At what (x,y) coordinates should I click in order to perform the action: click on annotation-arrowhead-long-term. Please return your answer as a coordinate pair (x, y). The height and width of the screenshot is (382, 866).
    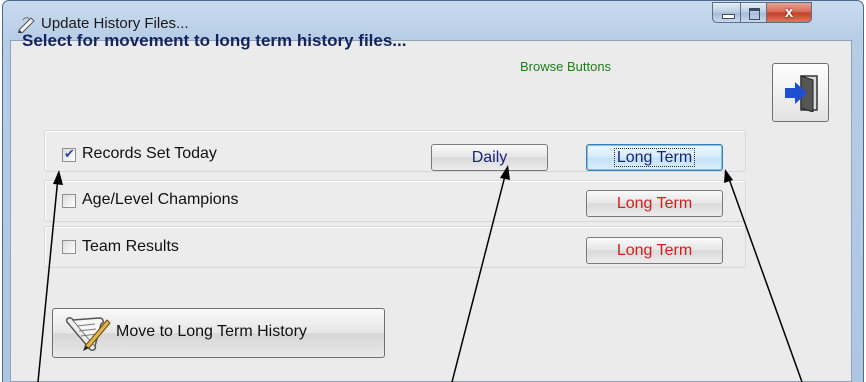
    Looking at the image, I should click on (728, 176).